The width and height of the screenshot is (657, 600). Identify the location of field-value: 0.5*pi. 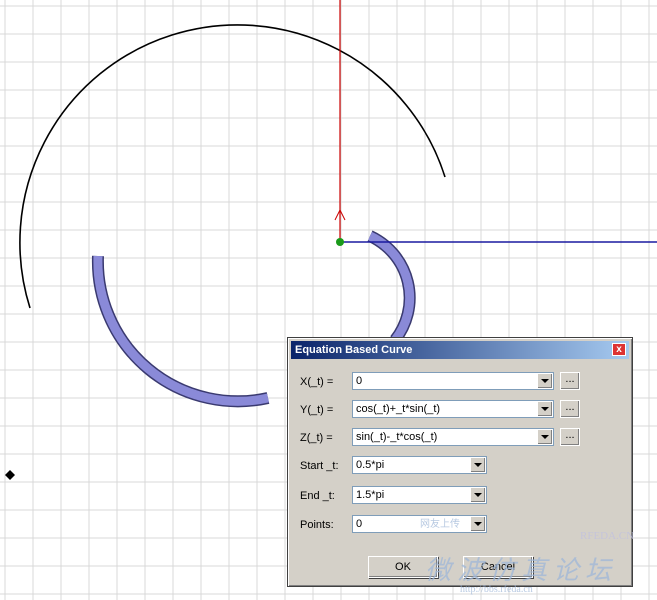
(370, 465).